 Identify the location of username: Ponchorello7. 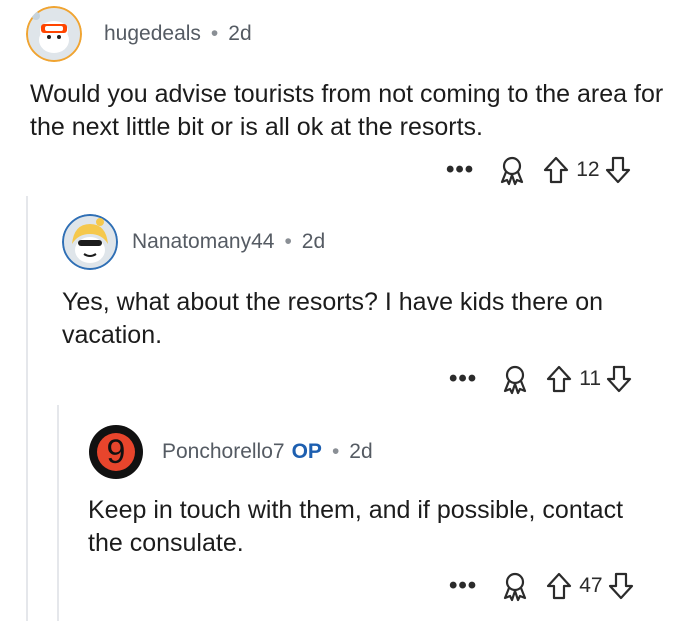
(223, 452).